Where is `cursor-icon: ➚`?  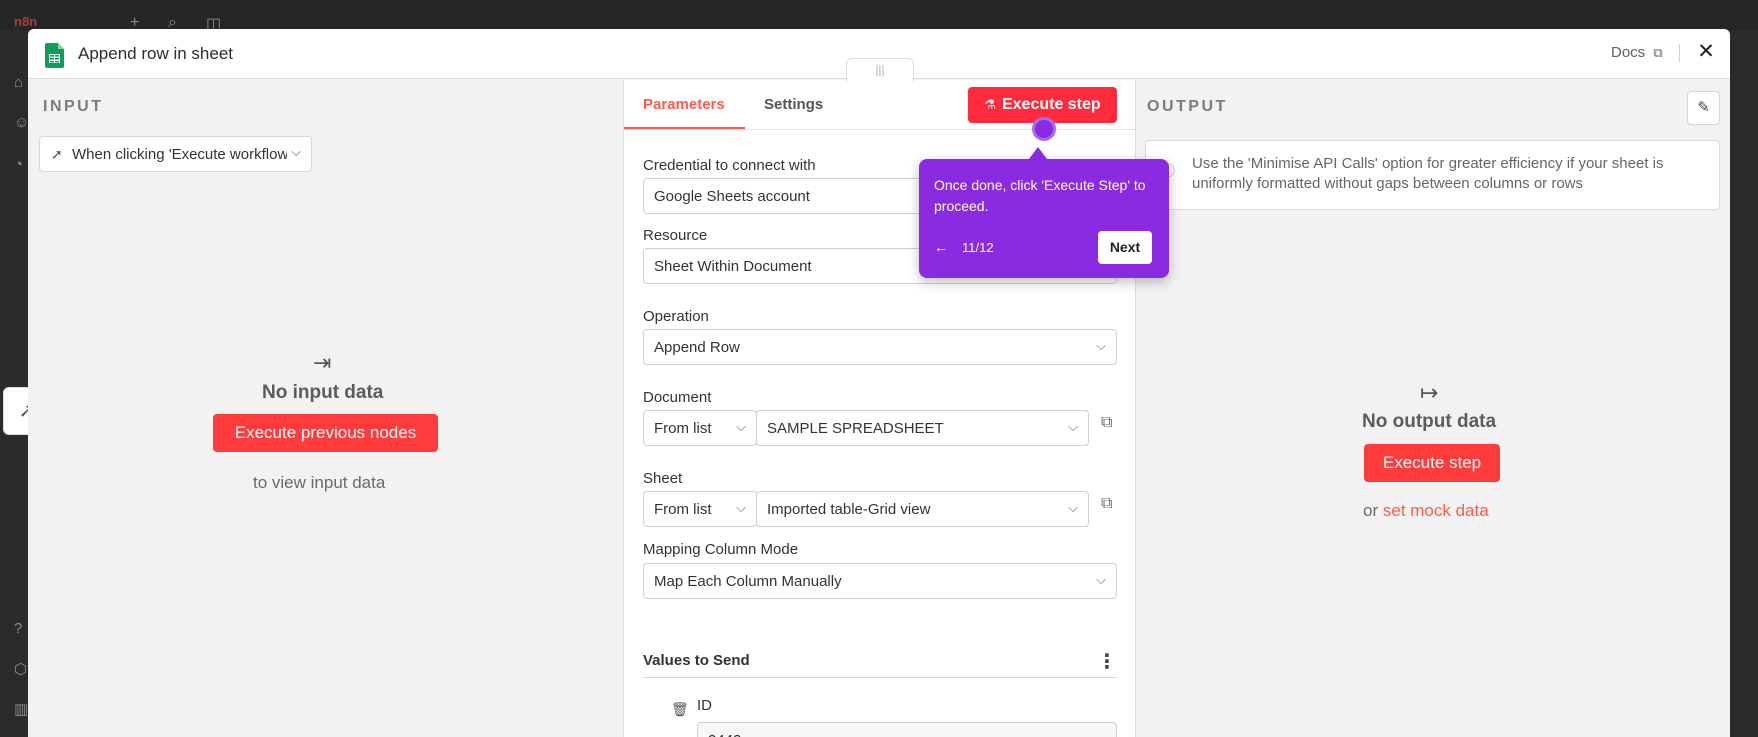
cursor-icon: ➚ is located at coordinates (57, 154).